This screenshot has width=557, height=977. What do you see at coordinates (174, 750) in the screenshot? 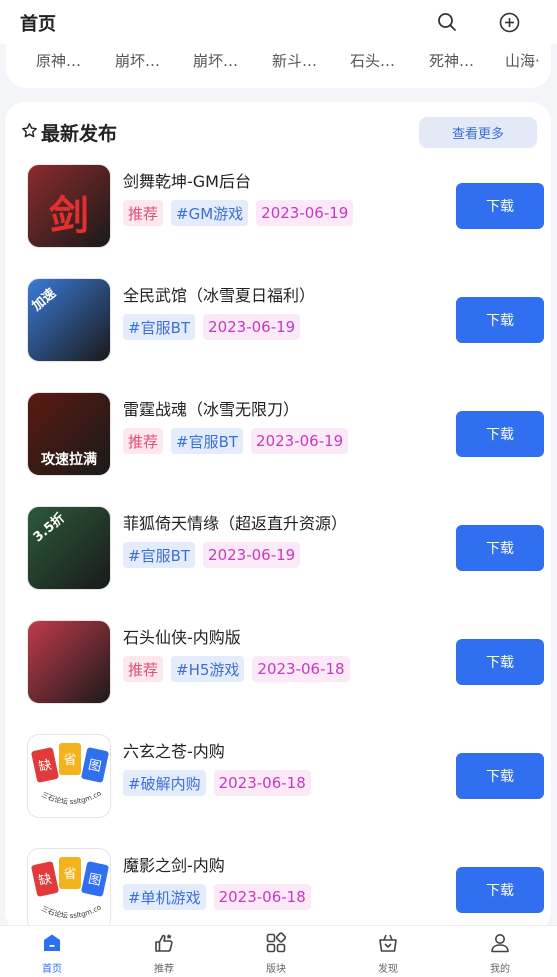
I see `app-name: 六玄之苍-内购` at bounding box center [174, 750].